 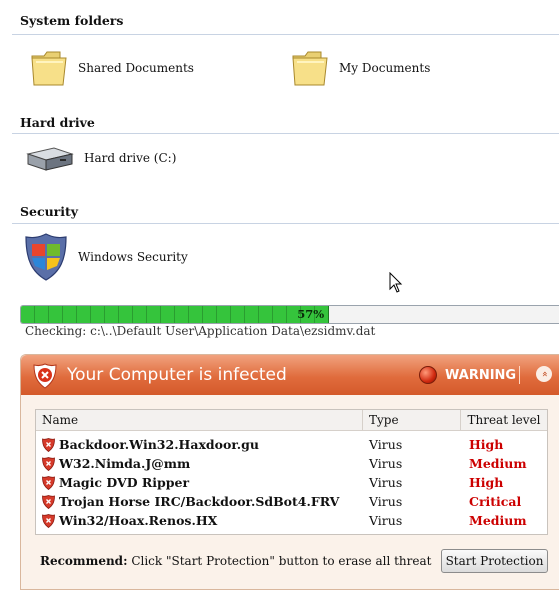 What do you see at coordinates (72, 20) in the screenshot?
I see `section-title-system-folders: System folders` at bounding box center [72, 20].